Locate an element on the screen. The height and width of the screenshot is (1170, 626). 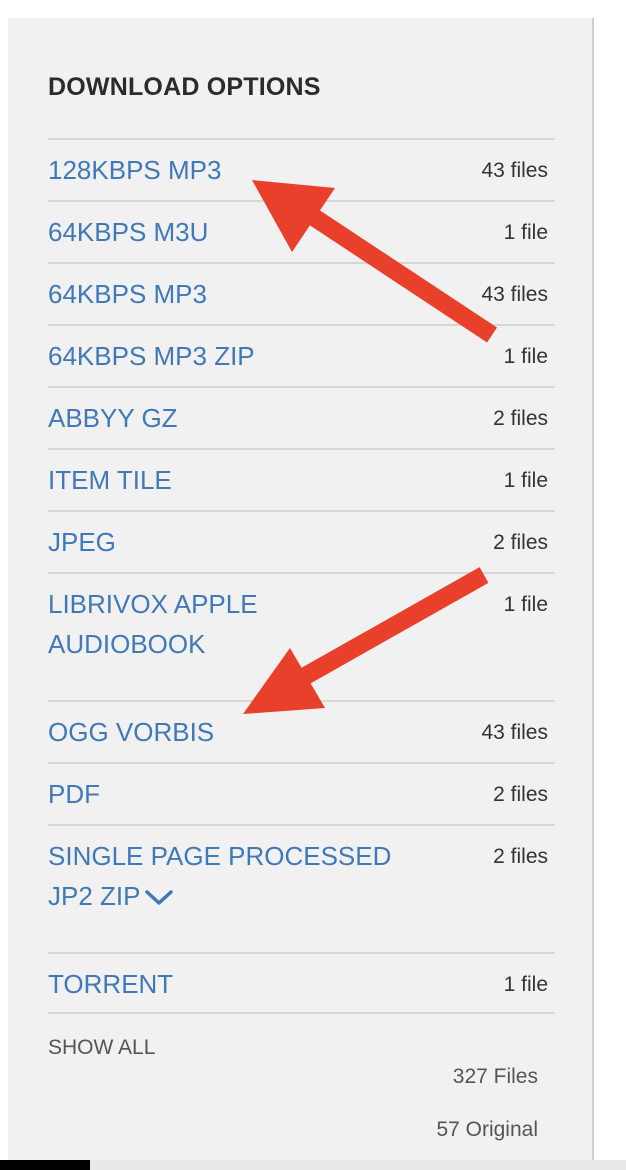
download-link: ITEM TILE is located at coordinates (110, 480).